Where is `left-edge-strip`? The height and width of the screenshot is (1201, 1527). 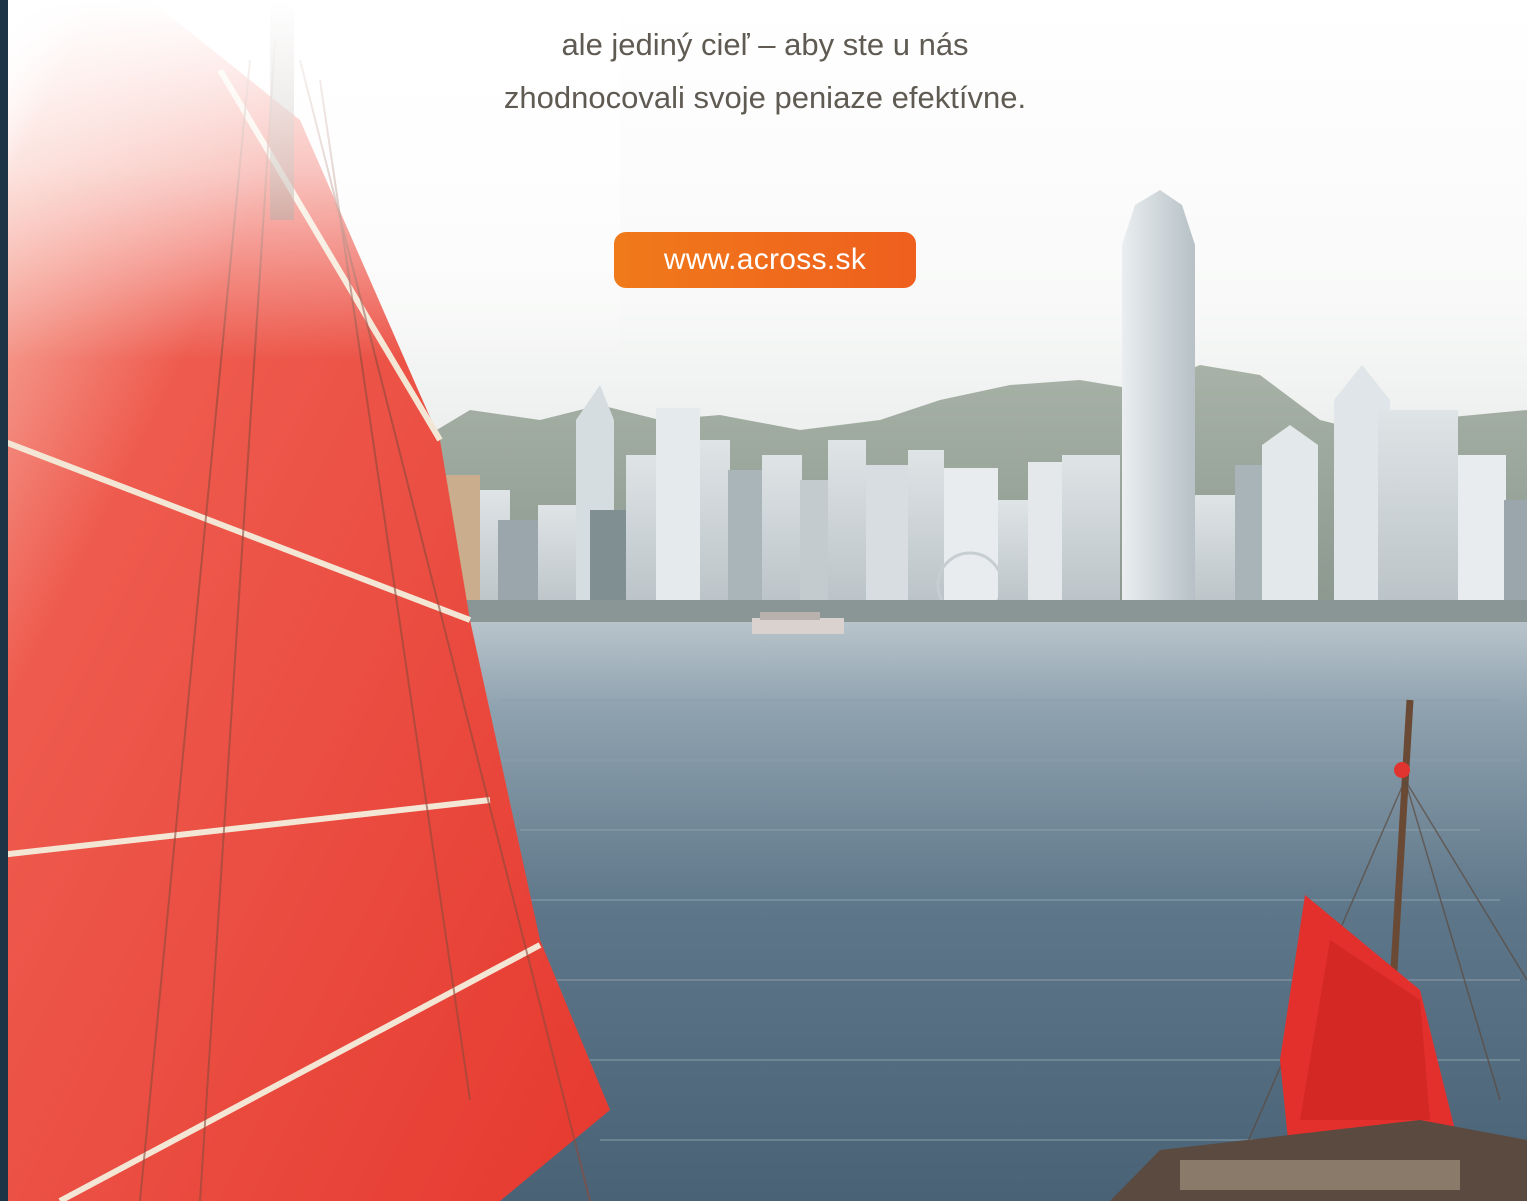 left-edge-strip is located at coordinates (4, 600).